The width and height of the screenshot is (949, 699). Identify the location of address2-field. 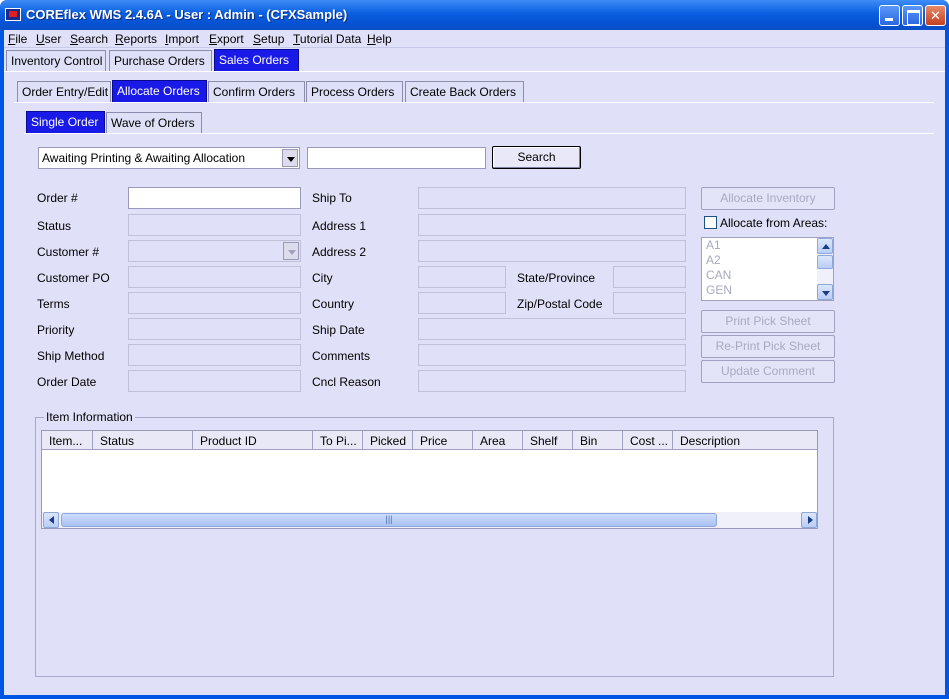
(552, 251).